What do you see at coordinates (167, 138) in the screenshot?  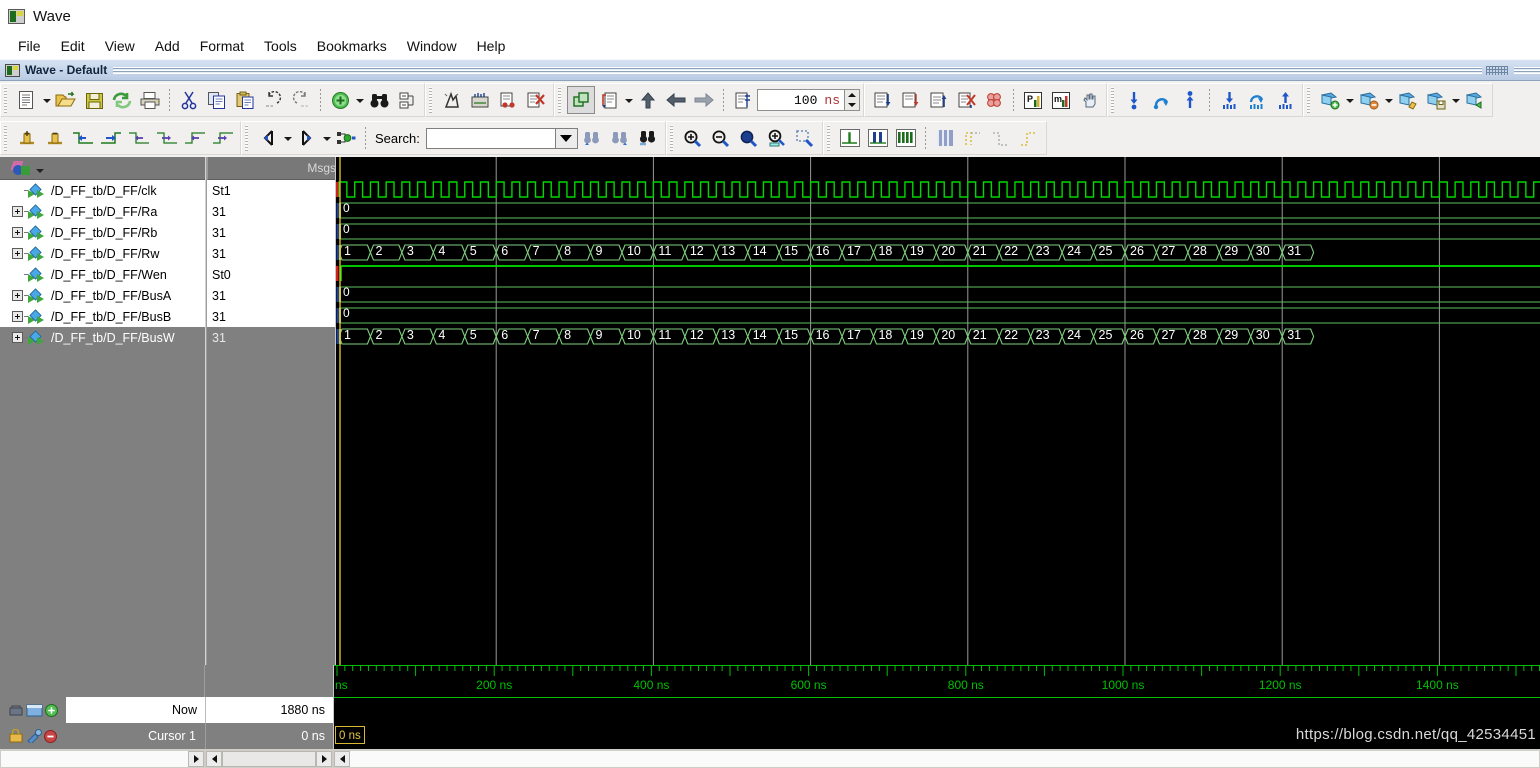 I see `falling-edge-next-icon` at bounding box center [167, 138].